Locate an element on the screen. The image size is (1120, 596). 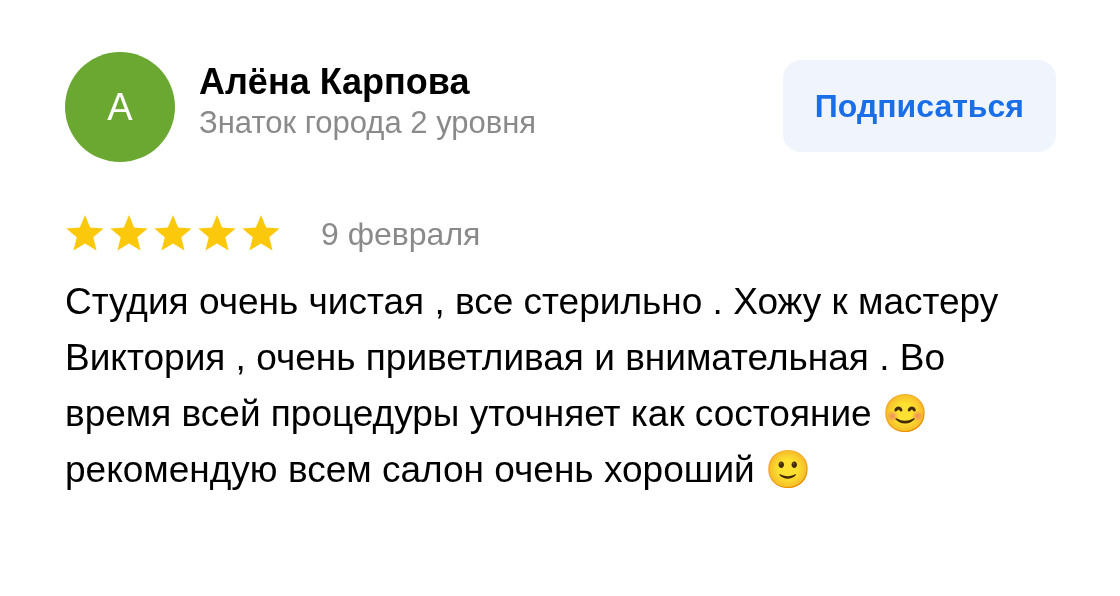
author-level: Знаток города 2 уровня is located at coordinates (368, 123).